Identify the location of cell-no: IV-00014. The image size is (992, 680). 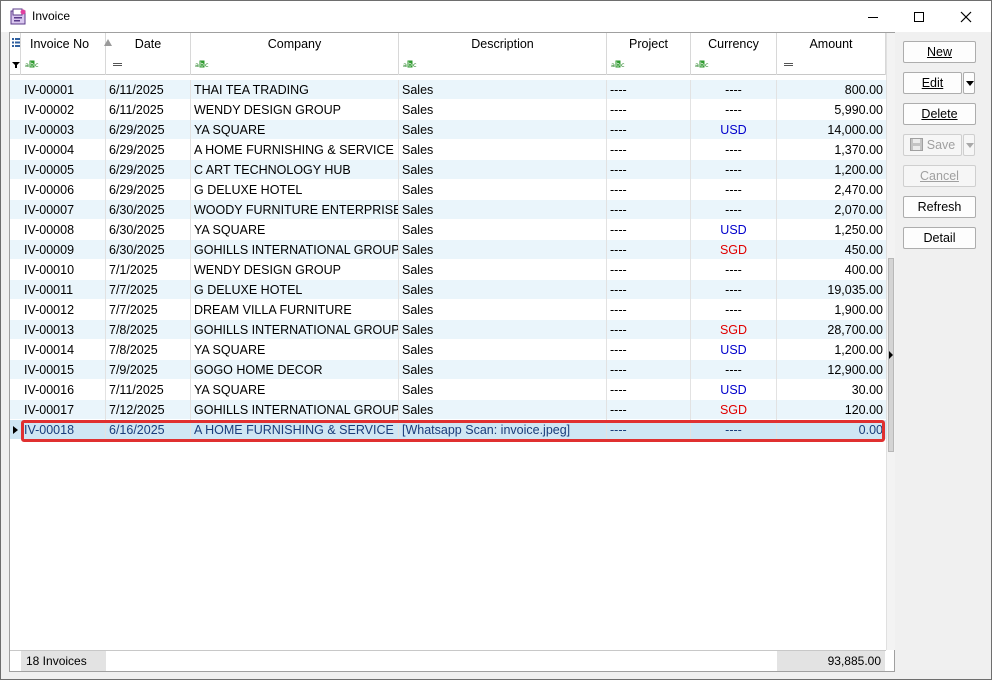
(63, 350).